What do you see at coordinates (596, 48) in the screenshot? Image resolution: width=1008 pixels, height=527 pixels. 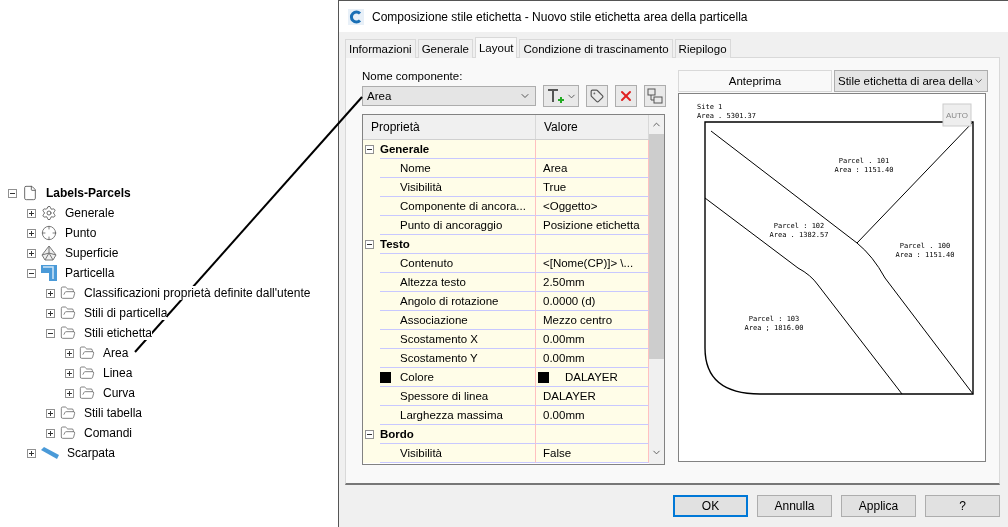 I see `tab: Condizione di trascinamento` at bounding box center [596, 48].